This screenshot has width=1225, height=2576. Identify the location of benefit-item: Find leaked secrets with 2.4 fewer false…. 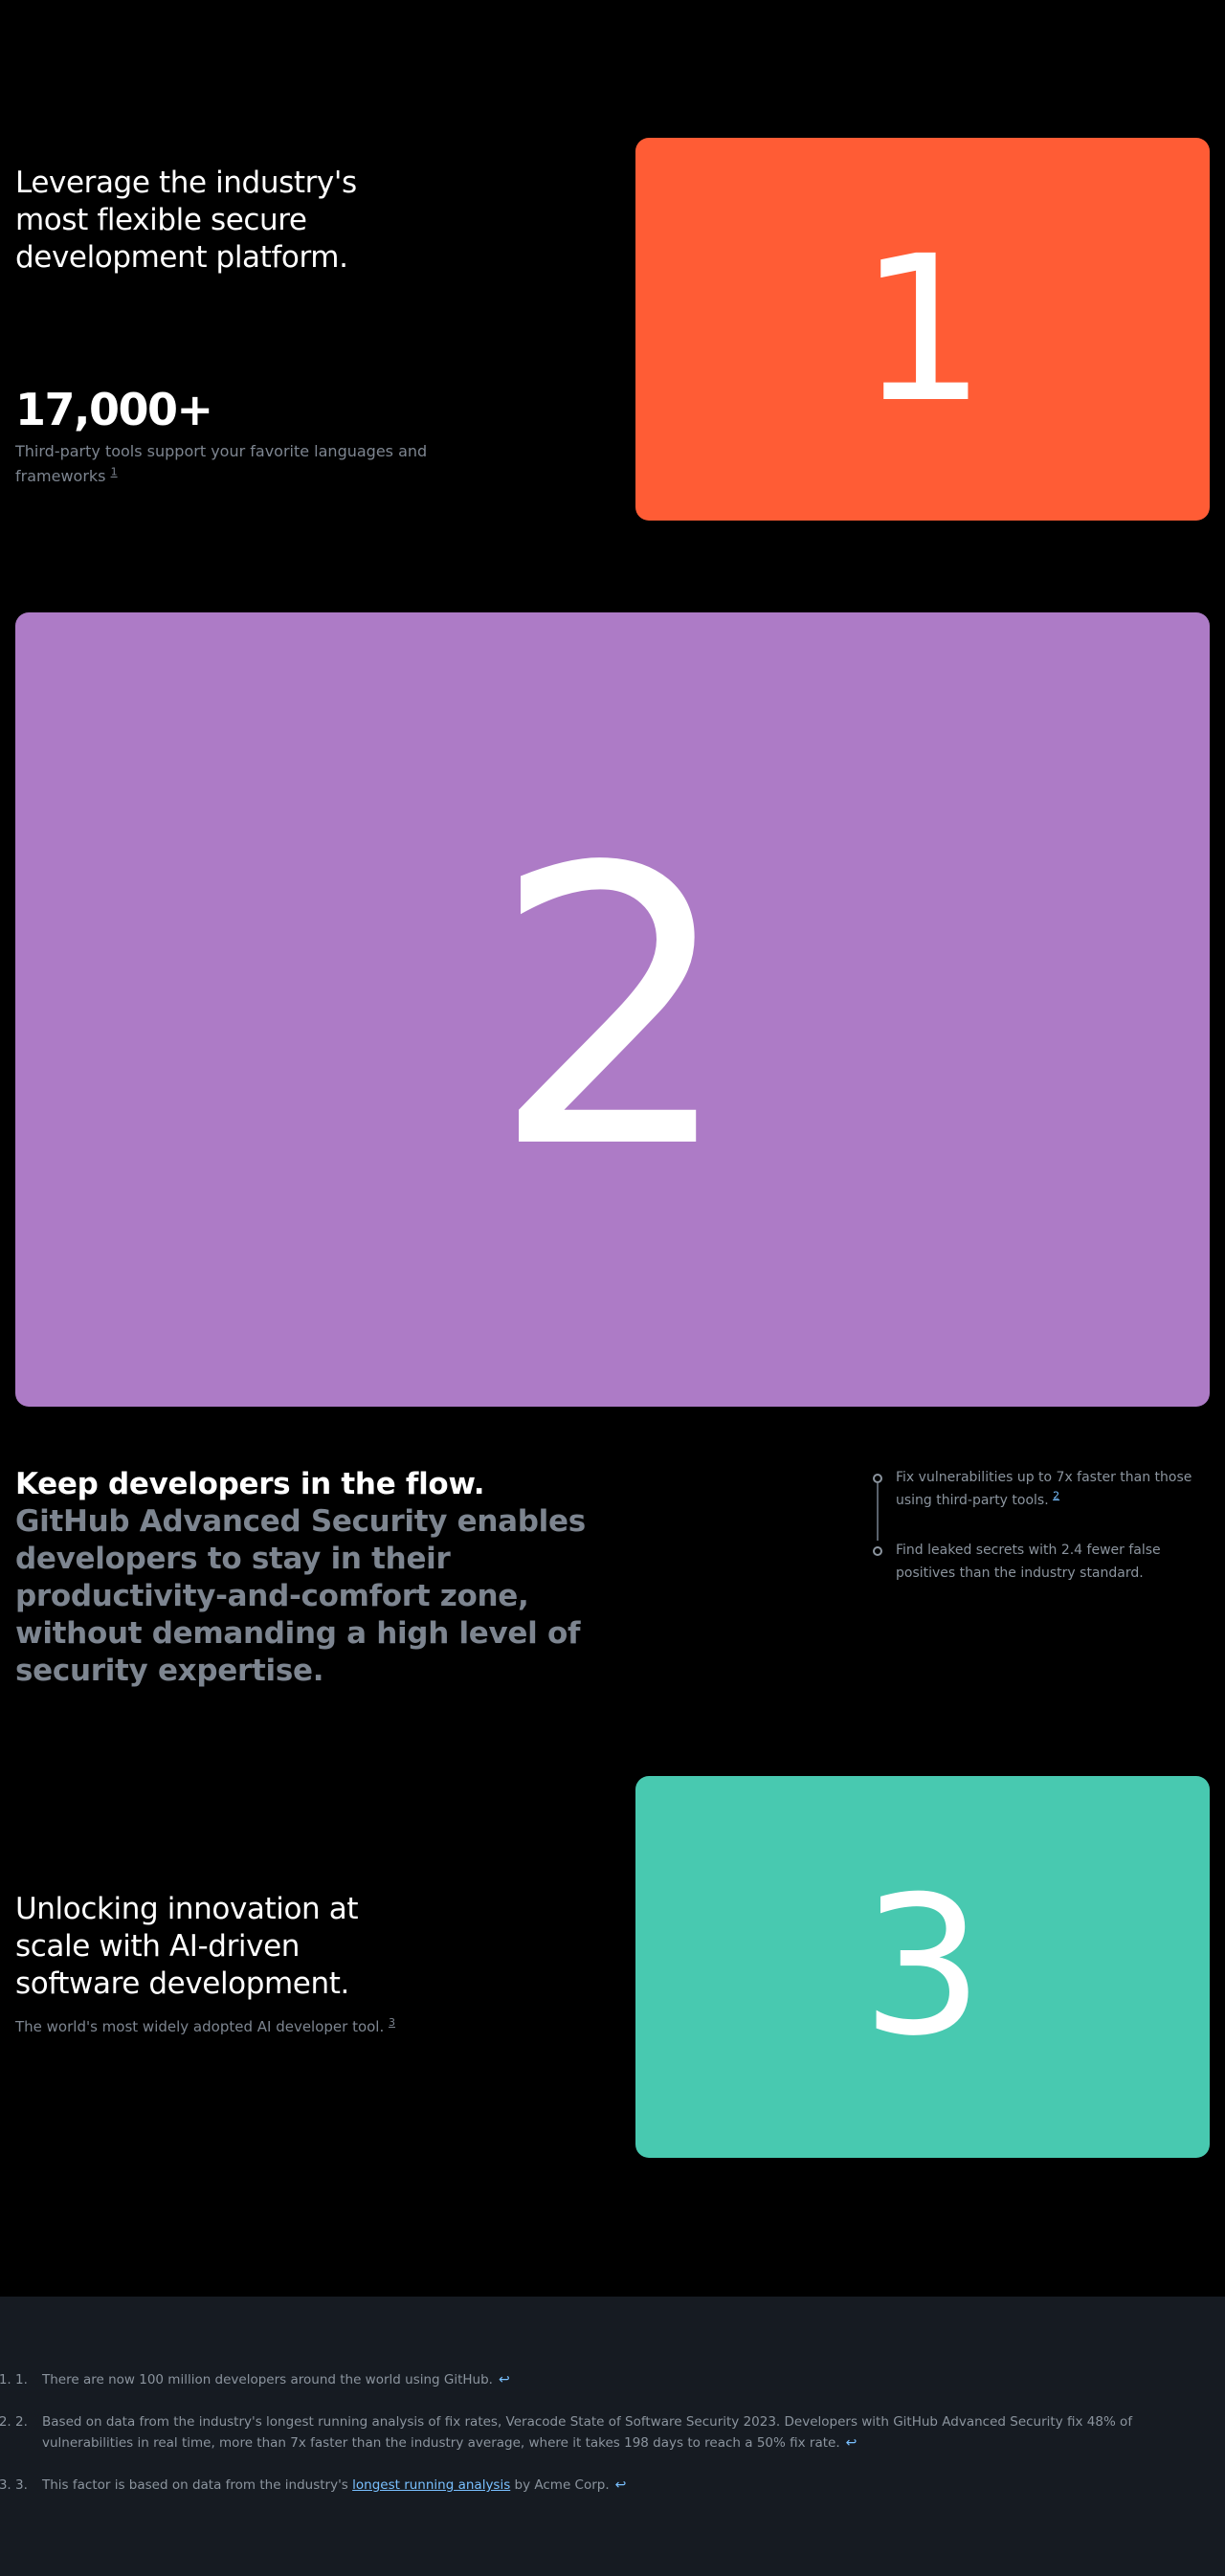
(1043, 1562).